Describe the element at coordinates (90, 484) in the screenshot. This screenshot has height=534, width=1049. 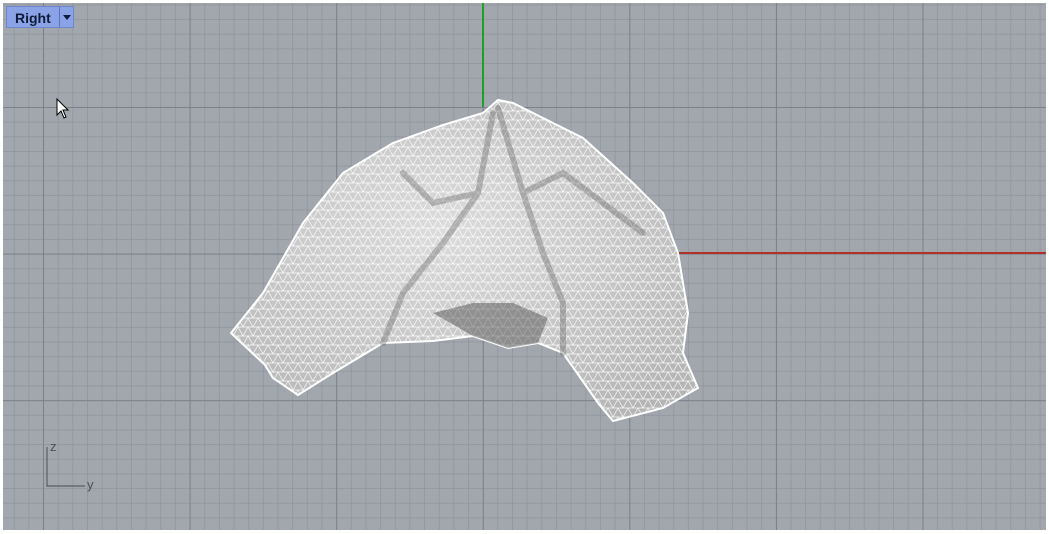
I see `axis-label-y: y` at that location.